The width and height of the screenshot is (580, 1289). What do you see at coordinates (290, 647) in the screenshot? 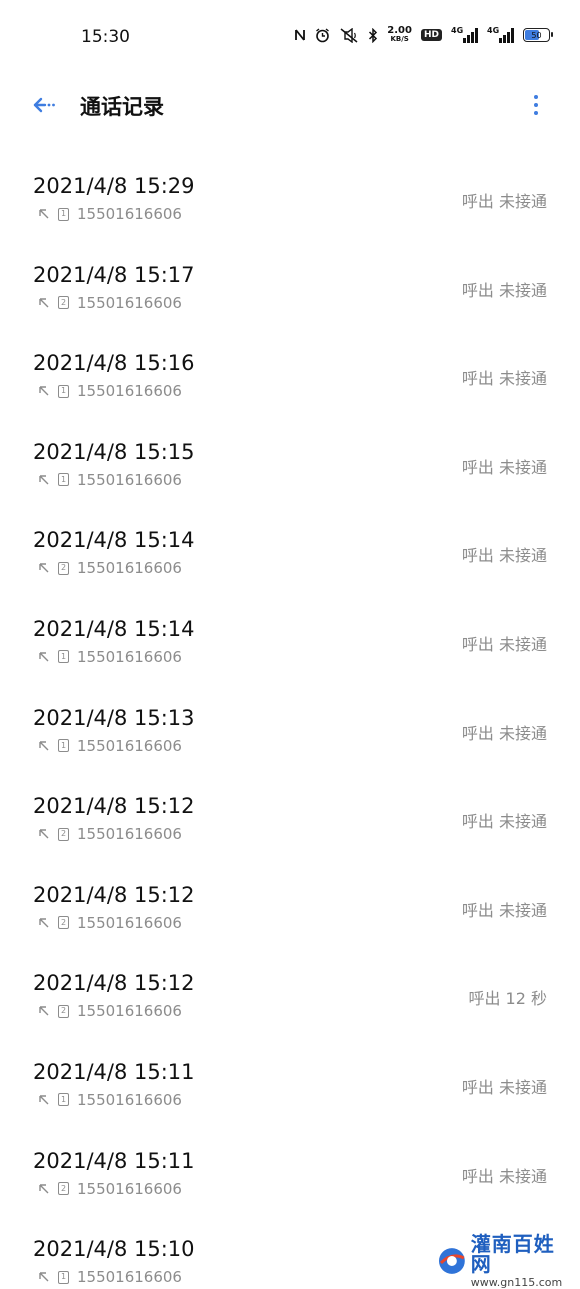
I see `call-log-item: 2021/4/8 15:14 1 15501616606 呼出 未接通` at bounding box center [290, 647].